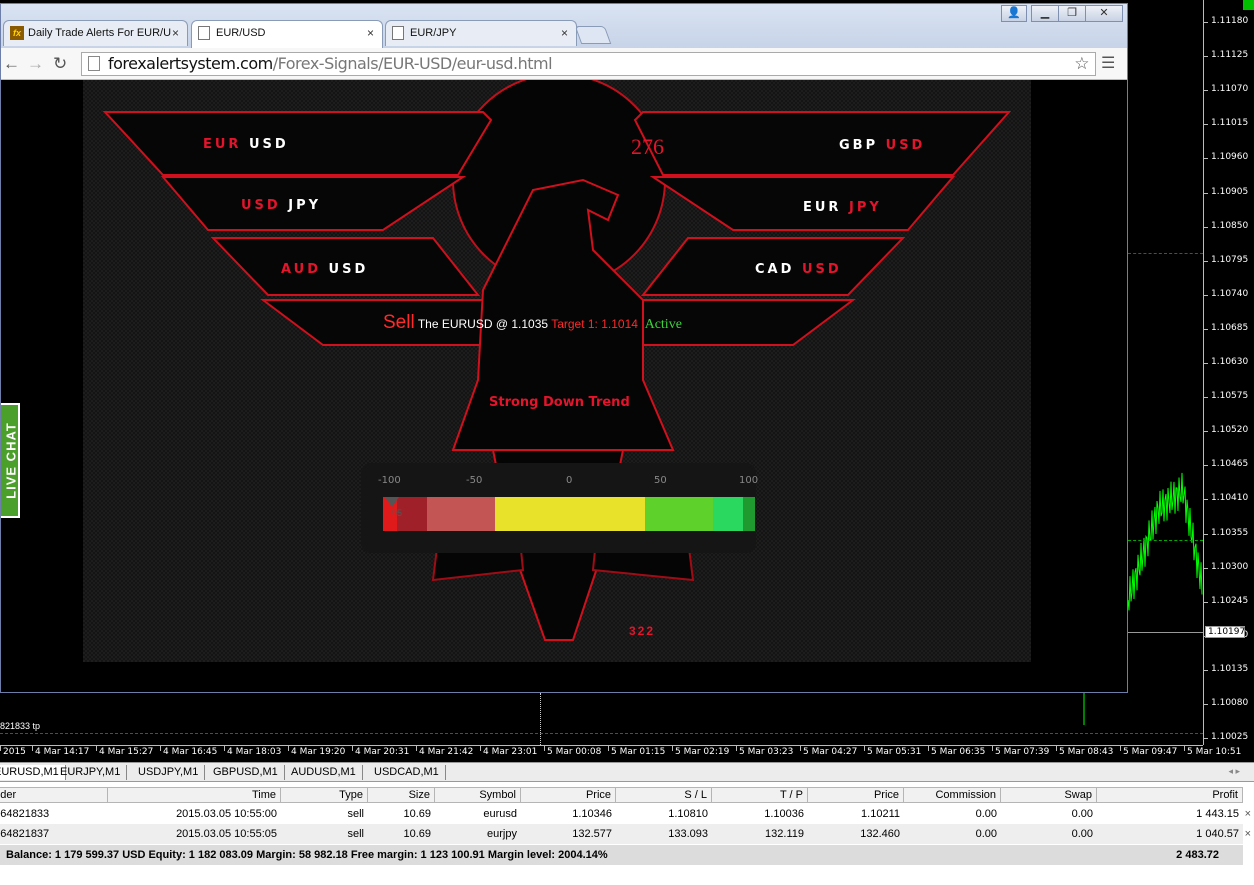 The height and width of the screenshot is (885, 1254). I want to click on tab-label: EUR/USD, so click(241, 33).